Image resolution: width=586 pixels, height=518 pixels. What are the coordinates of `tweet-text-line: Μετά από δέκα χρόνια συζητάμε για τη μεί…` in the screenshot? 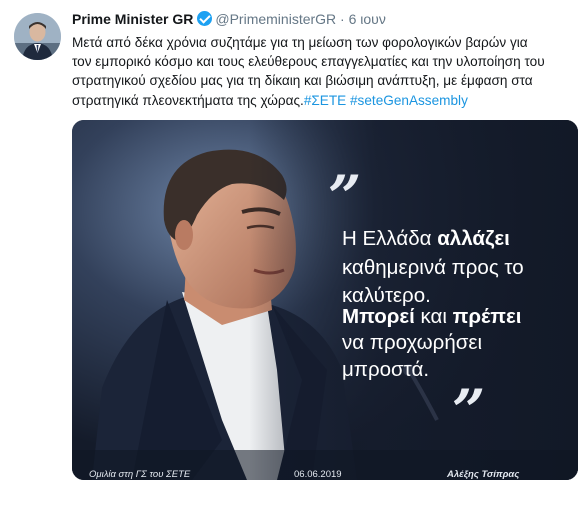 It's located at (300, 42).